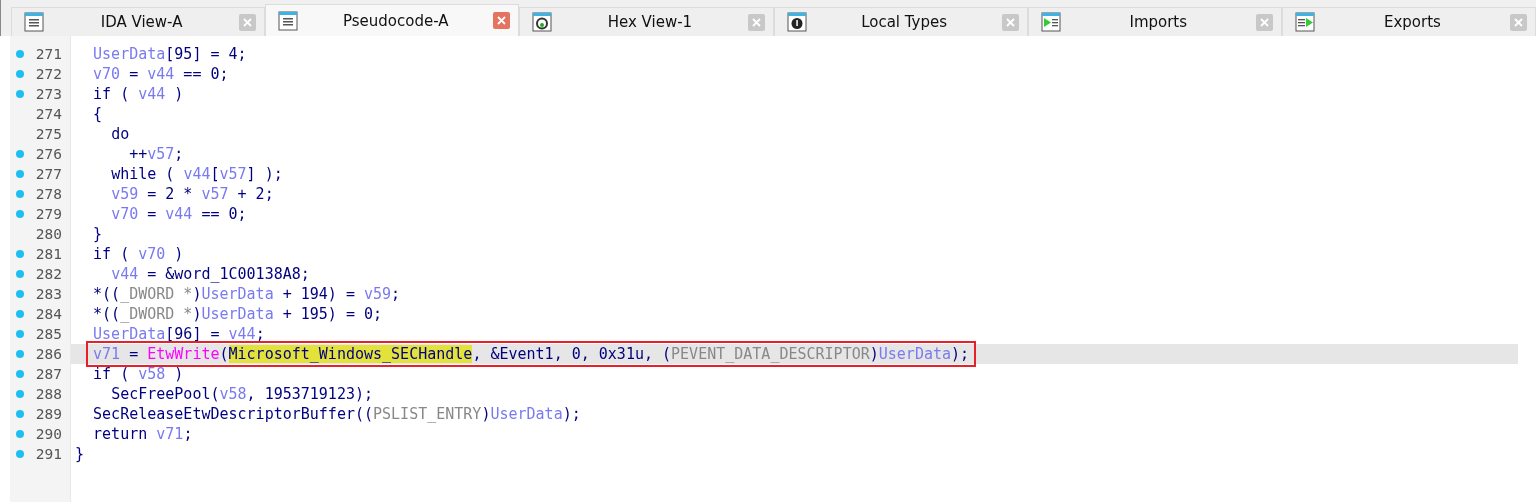 This screenshot has width=1536, height=502. What do you see at coordinates (48, 434) in the screenshot?
I see `line-number: 290` at bounding box center [48, 434].